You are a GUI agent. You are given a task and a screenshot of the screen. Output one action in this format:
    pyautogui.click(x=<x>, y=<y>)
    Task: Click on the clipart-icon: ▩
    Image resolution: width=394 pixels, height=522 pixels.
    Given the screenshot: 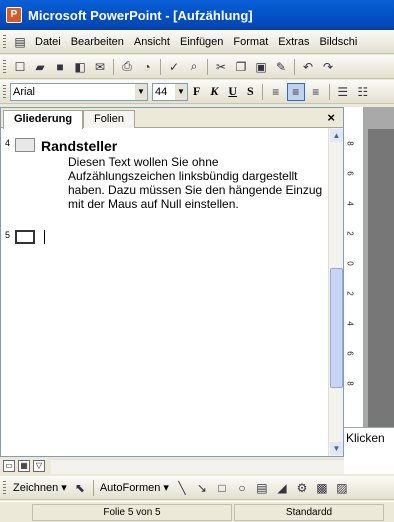 What is the action you would take?
    pyautogui.click(x=322, y=488)
    